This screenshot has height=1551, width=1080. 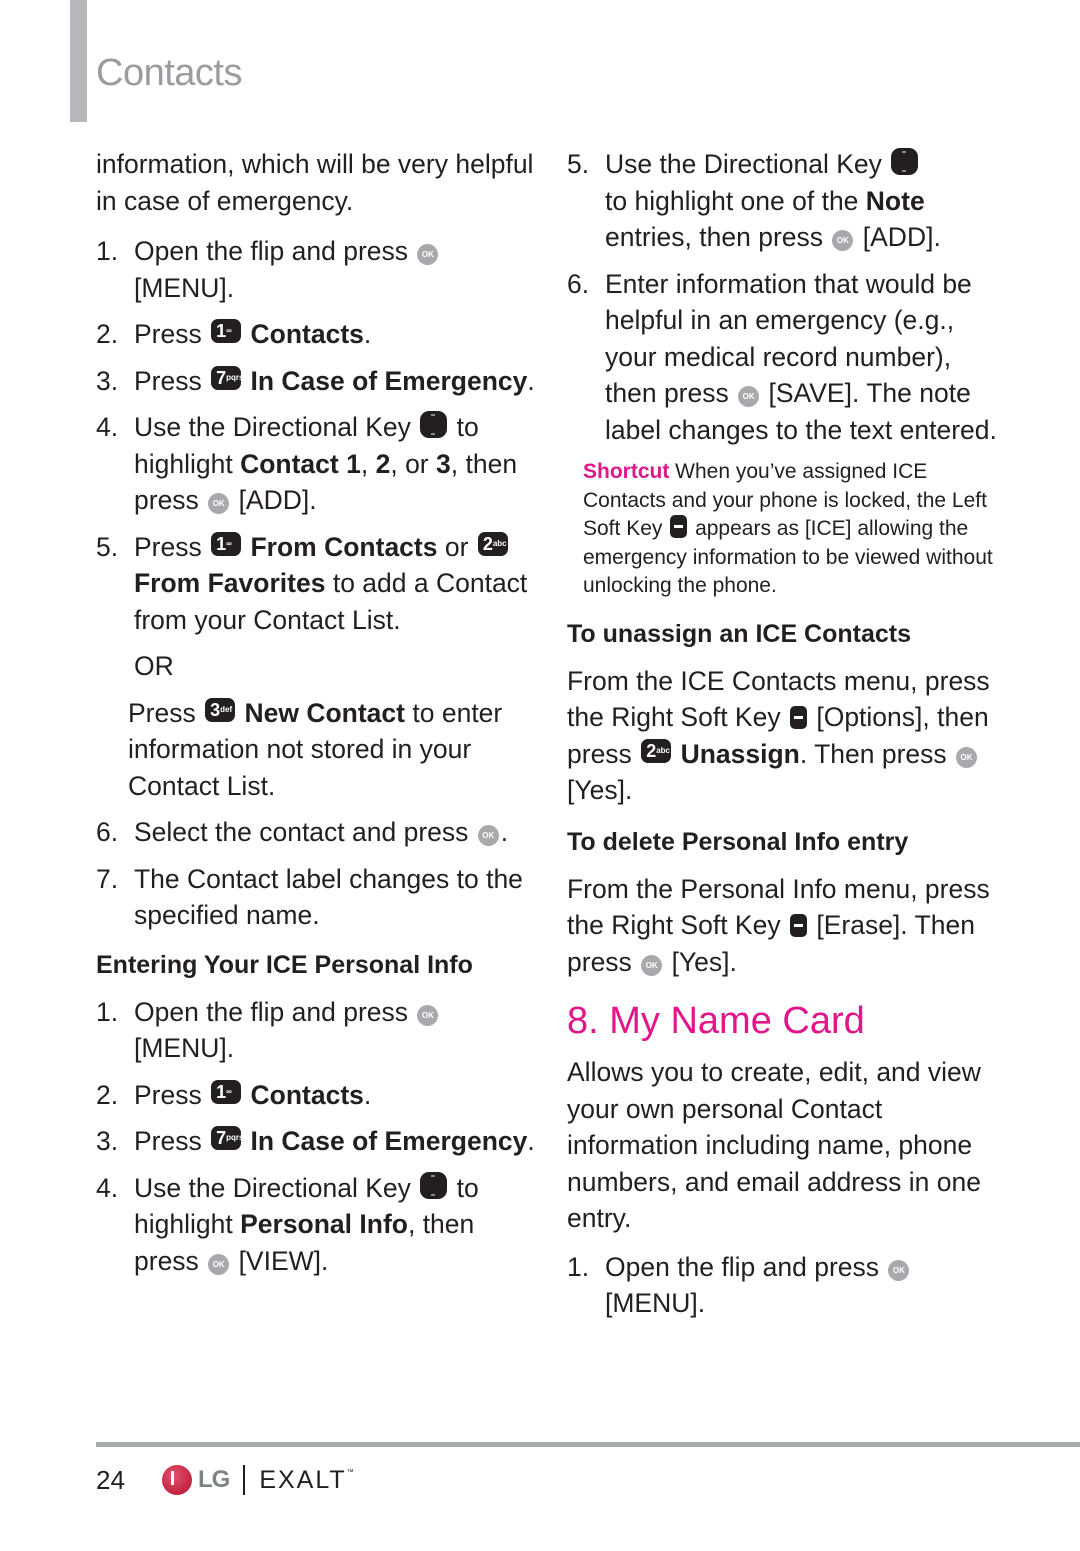 I want to click on lg-logo-icon, so click(x=177, y=1480).